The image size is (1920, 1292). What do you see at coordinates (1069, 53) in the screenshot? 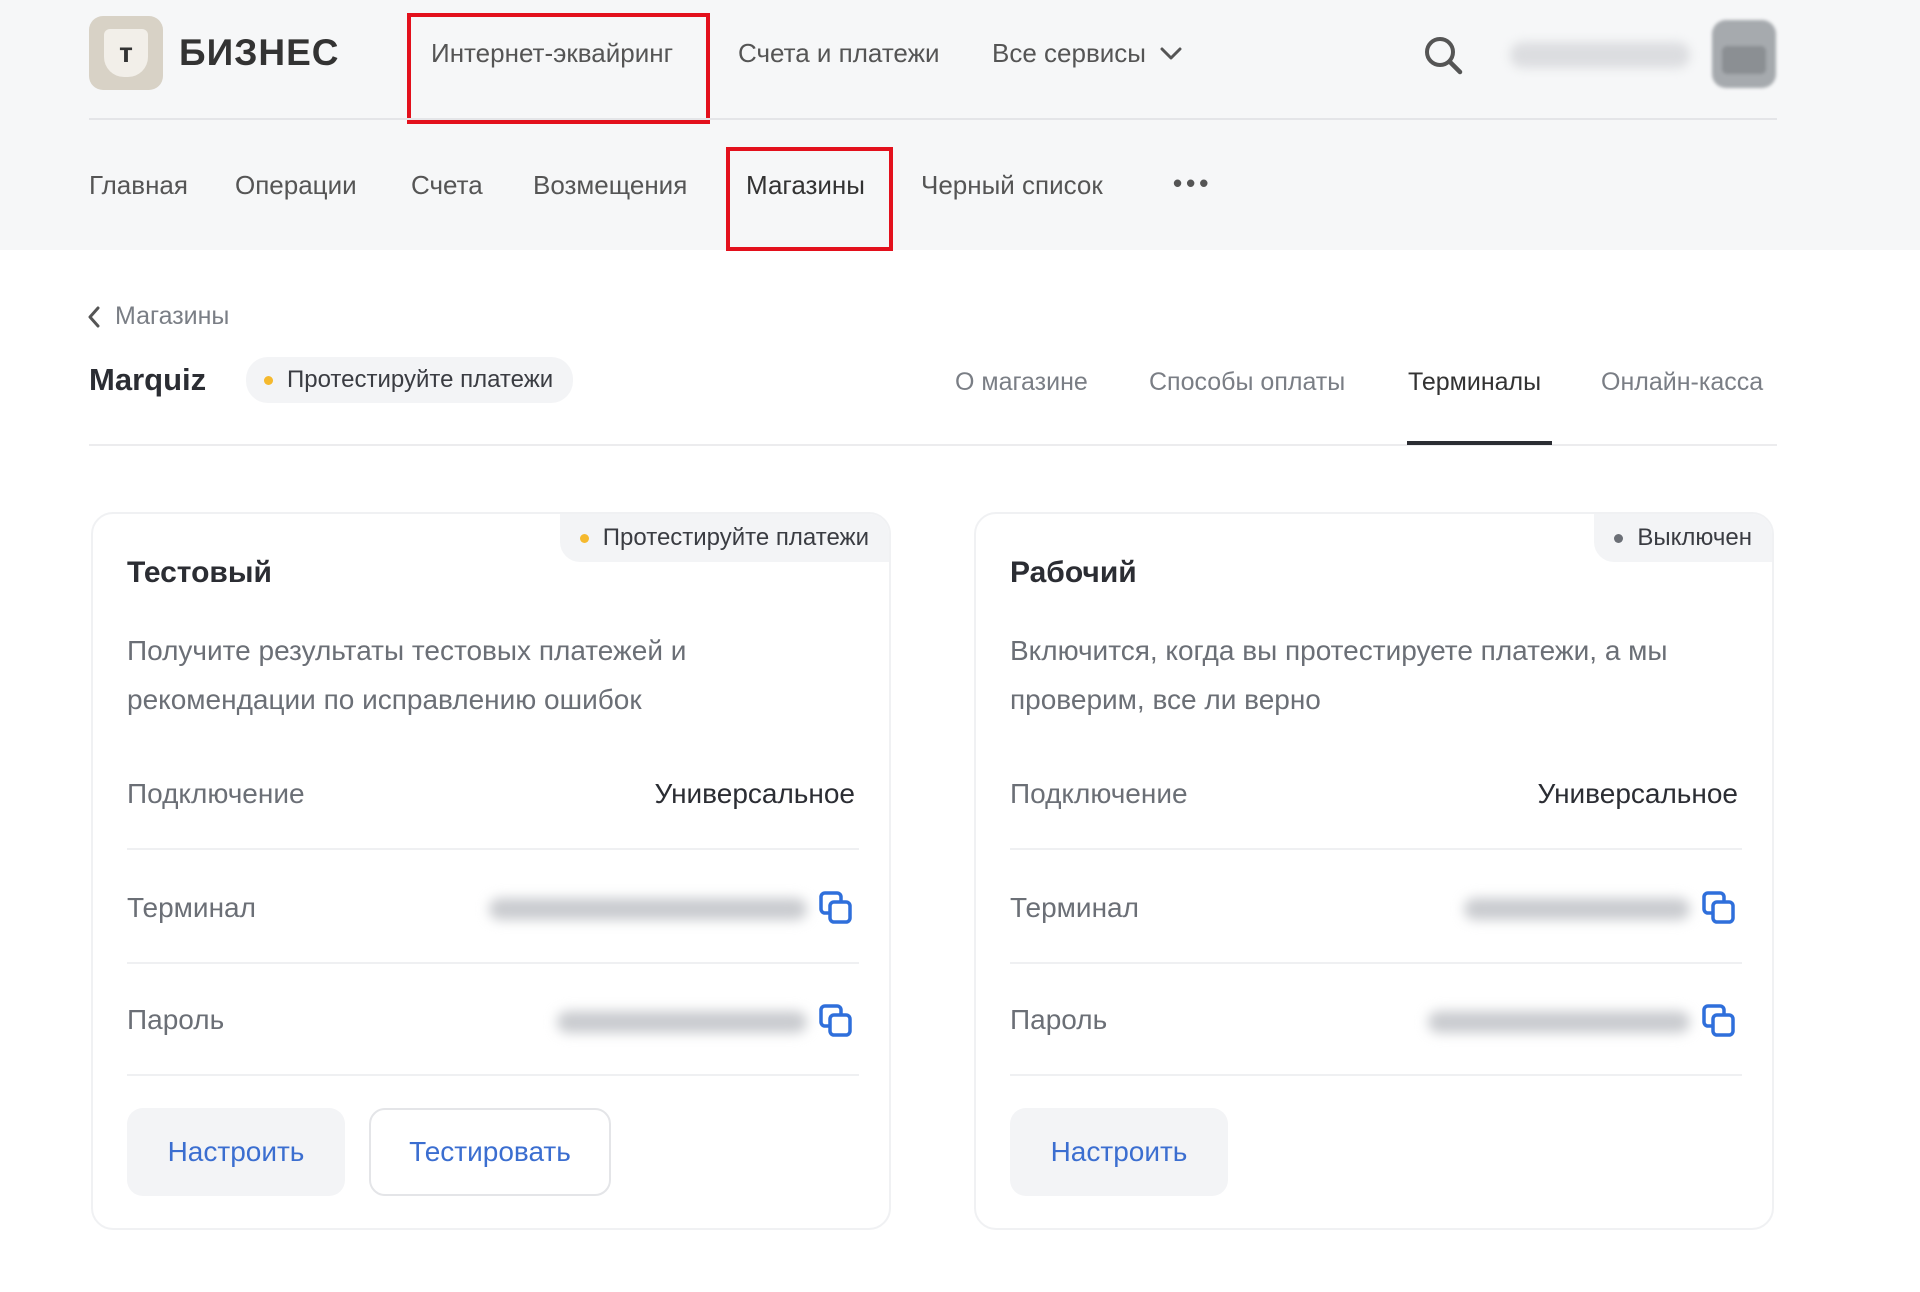
I see `top-nav-all-services-label: Все сервисы` at bounding box center [1069, 53].